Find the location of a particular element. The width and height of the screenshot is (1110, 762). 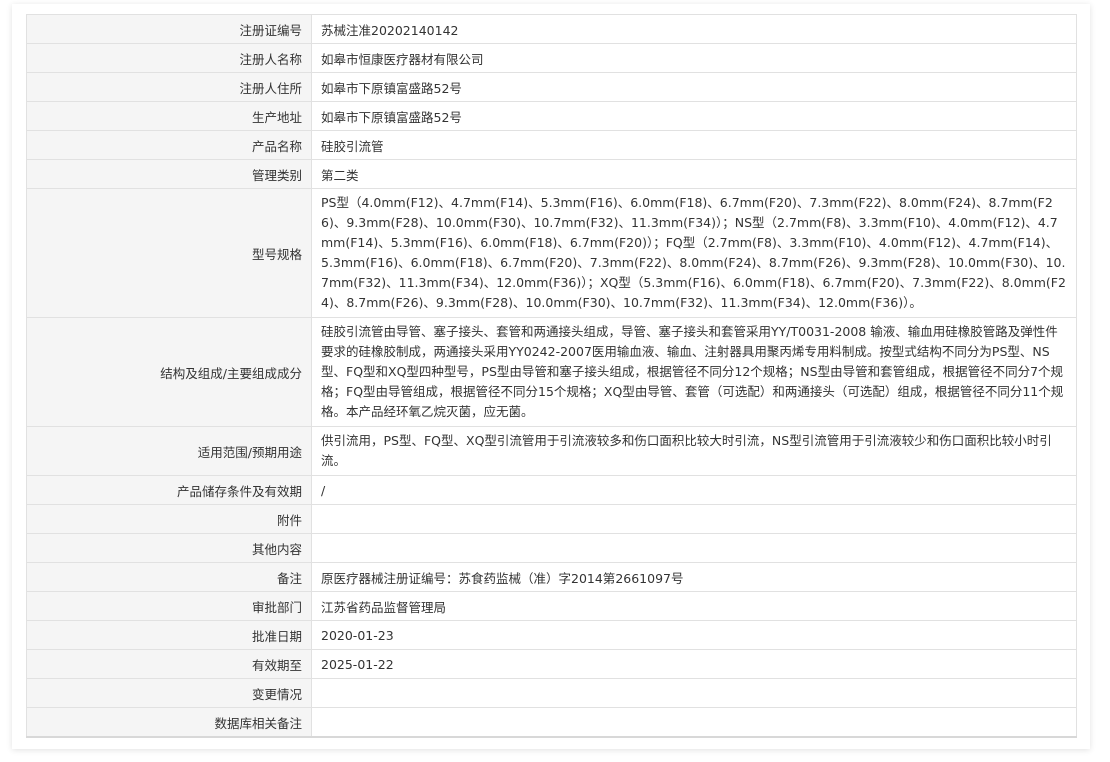

table-row: 备注 原医疗器械注册证编号：苏食药监械（准）字2014第2661097号 is located at coordinates (551, 577).